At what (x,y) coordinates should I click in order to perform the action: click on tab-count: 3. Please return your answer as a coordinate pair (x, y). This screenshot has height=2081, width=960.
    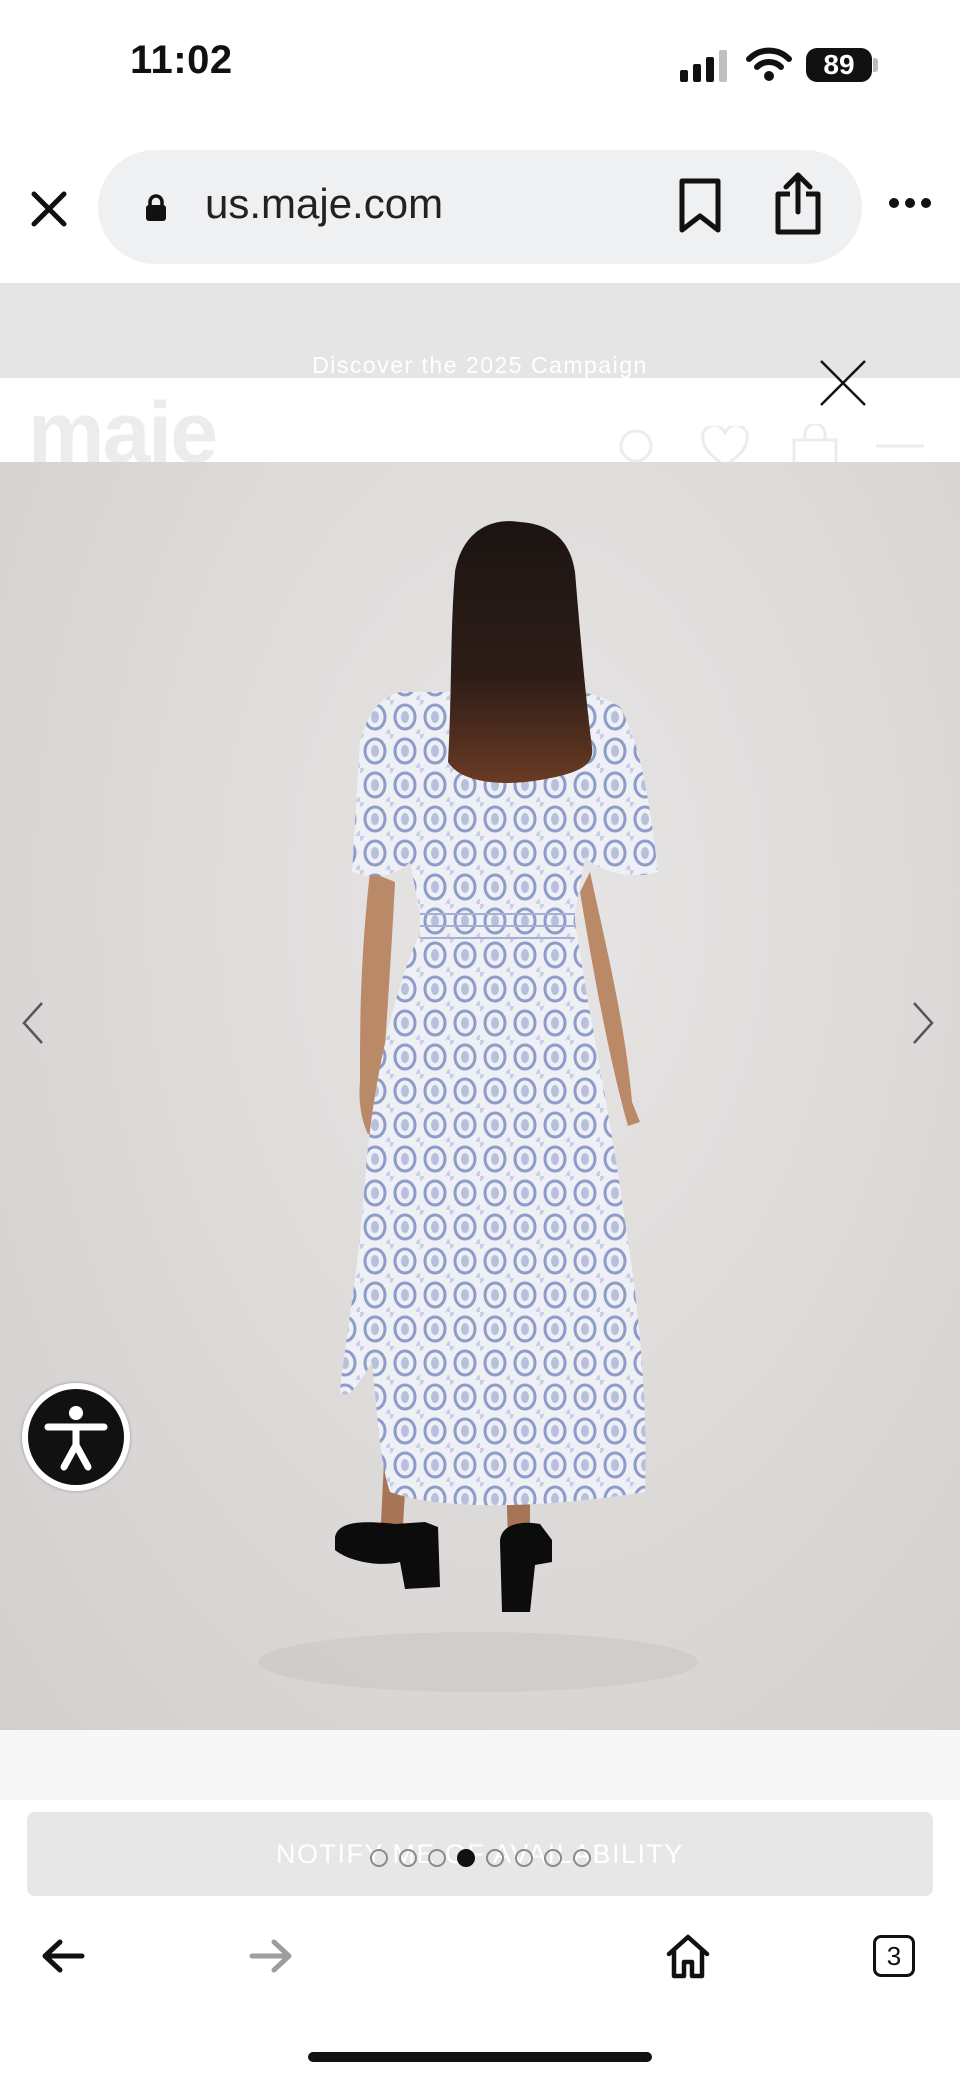
    Looking at the image, I should click on (894, 1955).